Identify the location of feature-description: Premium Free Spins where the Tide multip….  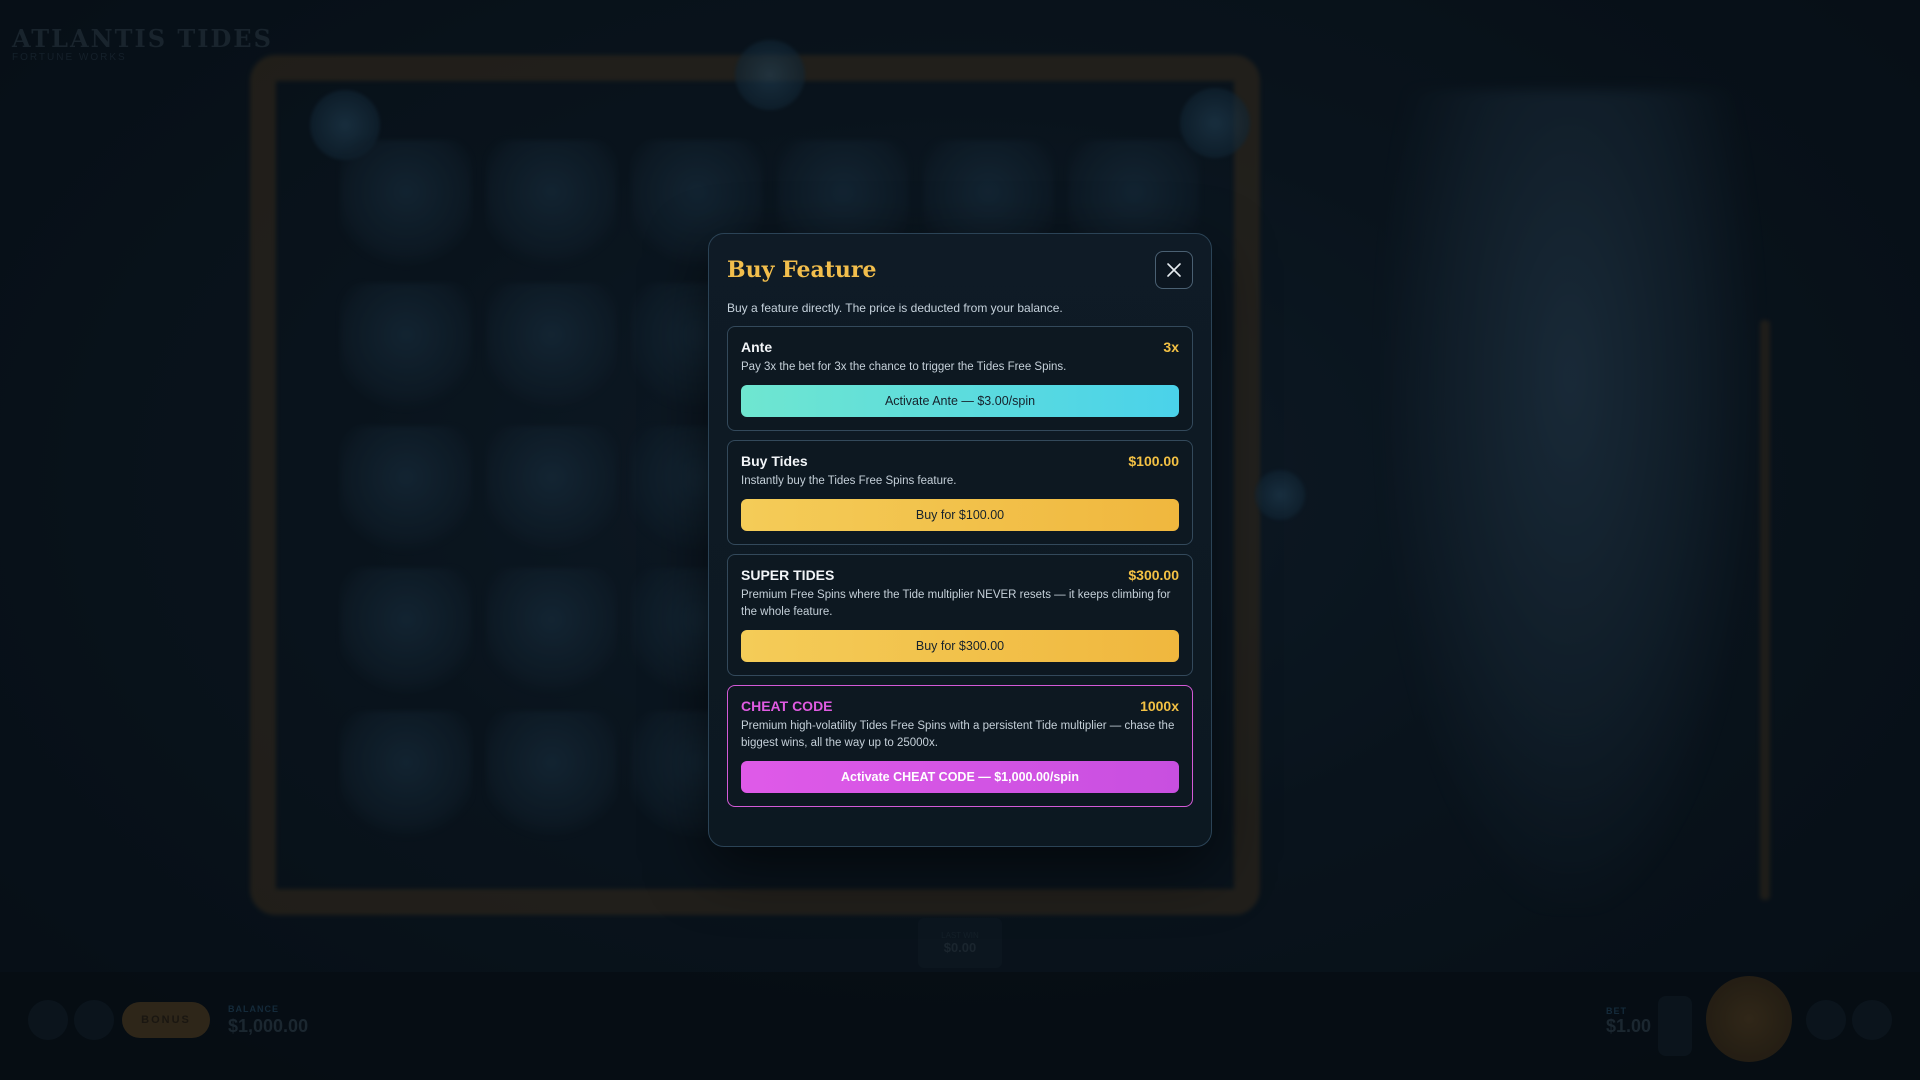
(956, 603).